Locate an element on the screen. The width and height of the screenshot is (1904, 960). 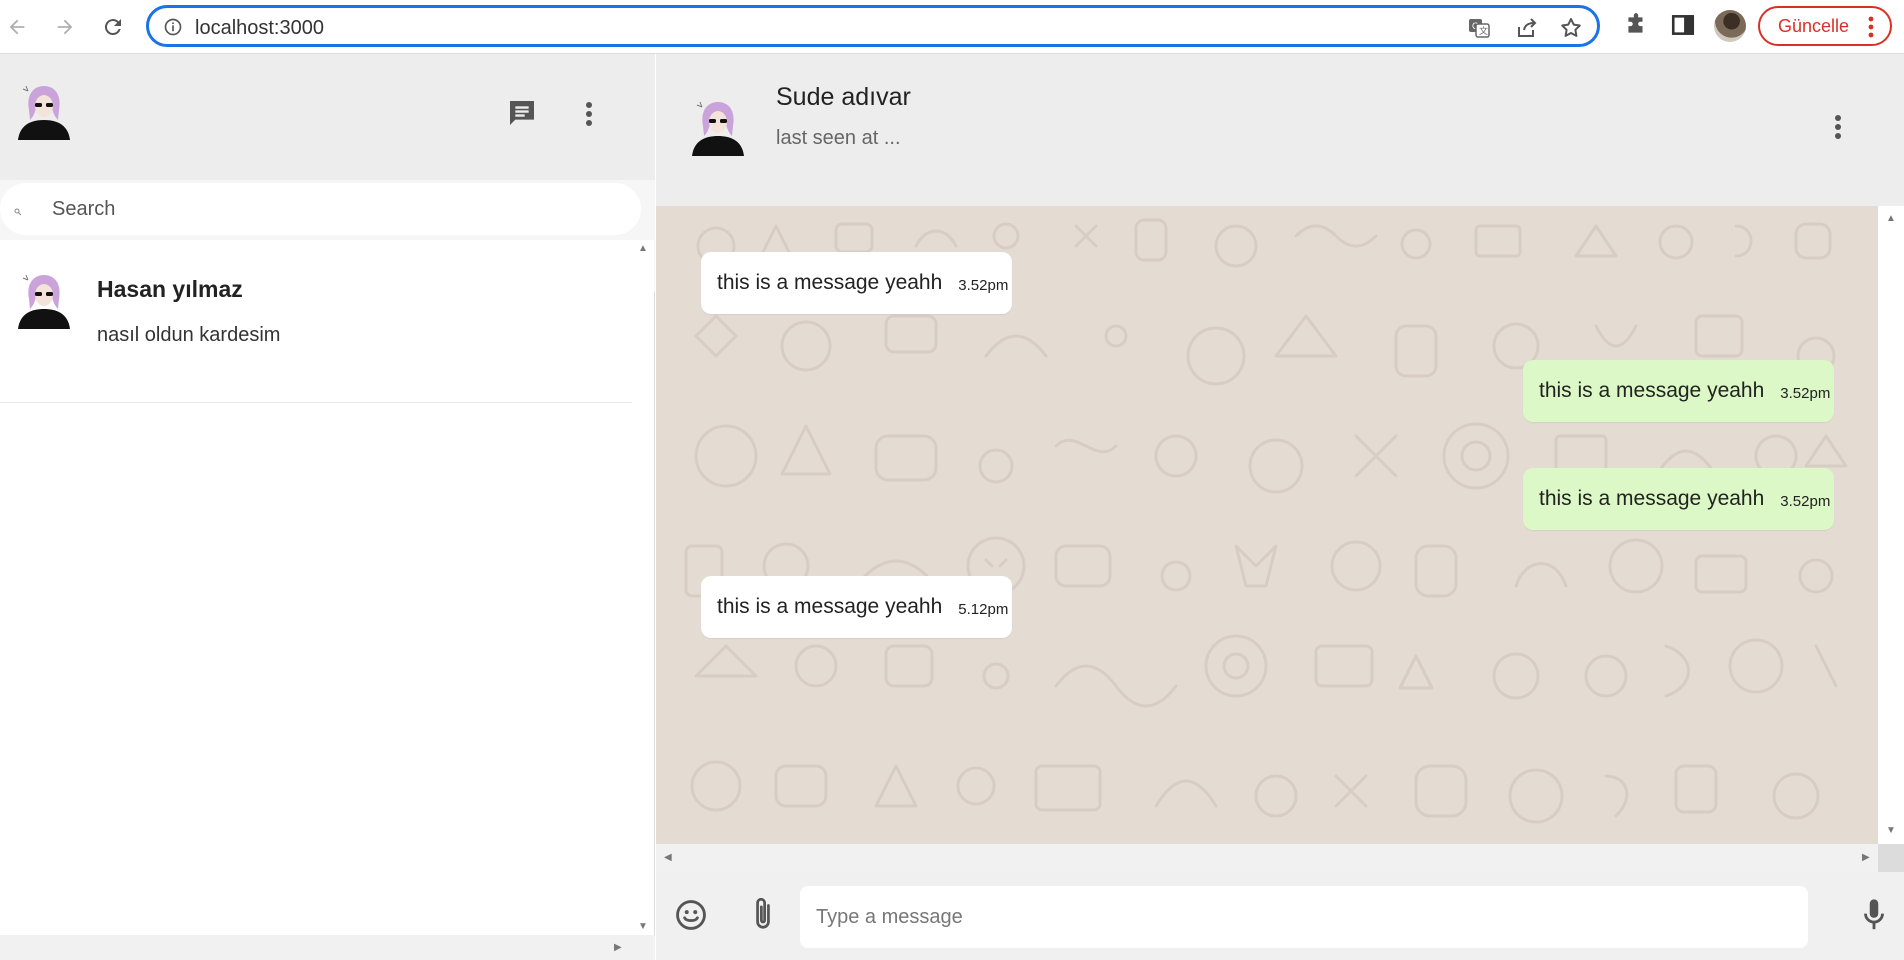
message-bubble-incoming: this is a message yeahh 5.12pm is located at coordinates (856, 607).